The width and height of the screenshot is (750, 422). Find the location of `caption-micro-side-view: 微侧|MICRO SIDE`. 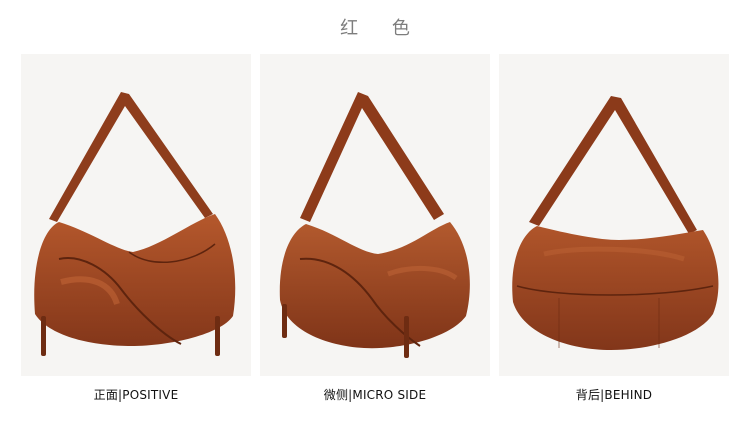

caption-micro-side-view: 微侧|MICRO SIDE is located at coordinates (375, 395).